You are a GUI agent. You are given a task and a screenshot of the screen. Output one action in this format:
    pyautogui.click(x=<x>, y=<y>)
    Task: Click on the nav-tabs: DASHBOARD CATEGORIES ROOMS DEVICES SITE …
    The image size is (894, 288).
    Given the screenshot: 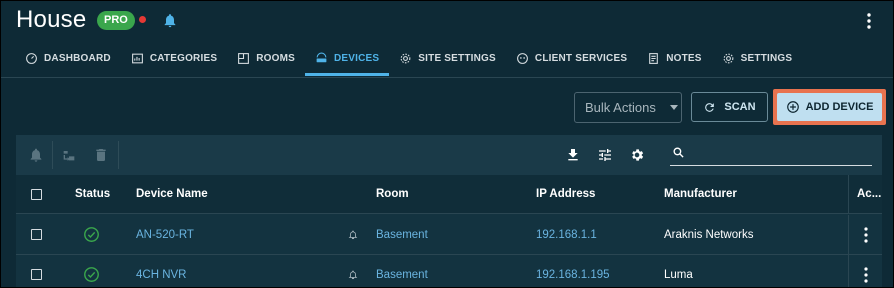 What is the action you would take?
    pyautogui.click(x=409, y=59)
    